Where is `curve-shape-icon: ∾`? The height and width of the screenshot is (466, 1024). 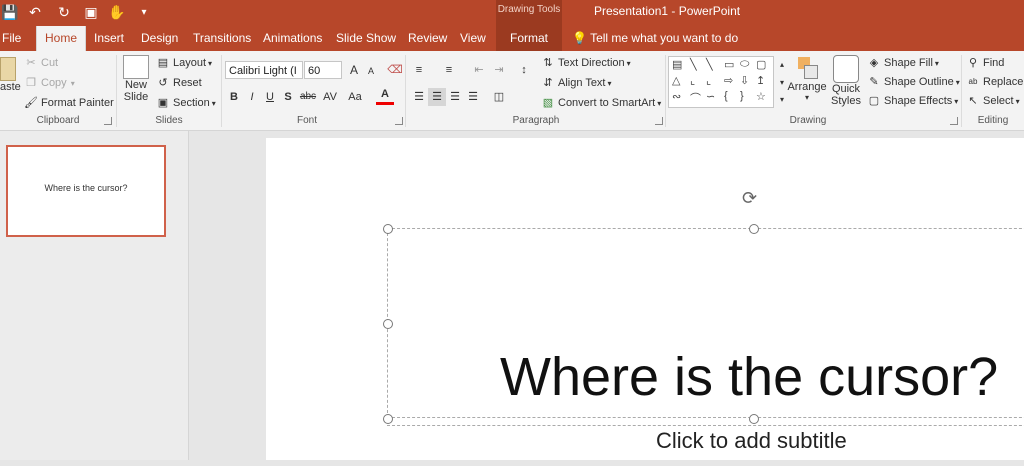 curve-shape-icon: ∾ is located at coordinates (676, 96).